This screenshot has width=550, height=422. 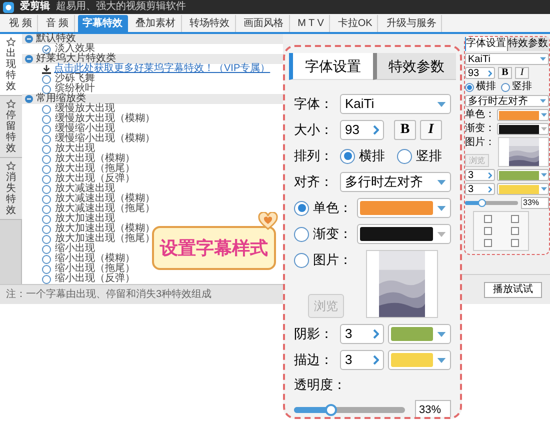 What do you see at coordinates (88, 139) in the screenshot?
I see `effect-option: 缓慢缩小出现（模糊）` at bounding box center [88, 139].